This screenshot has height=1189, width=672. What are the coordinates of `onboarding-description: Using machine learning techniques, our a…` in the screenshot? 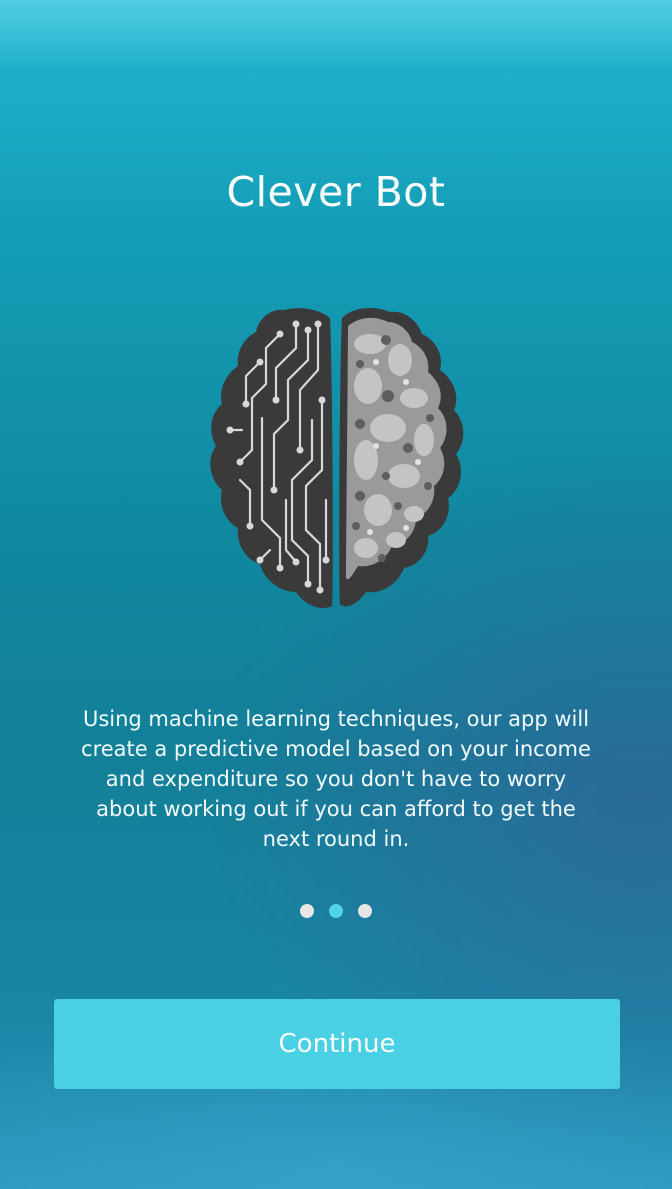 It's located at (336, 779).